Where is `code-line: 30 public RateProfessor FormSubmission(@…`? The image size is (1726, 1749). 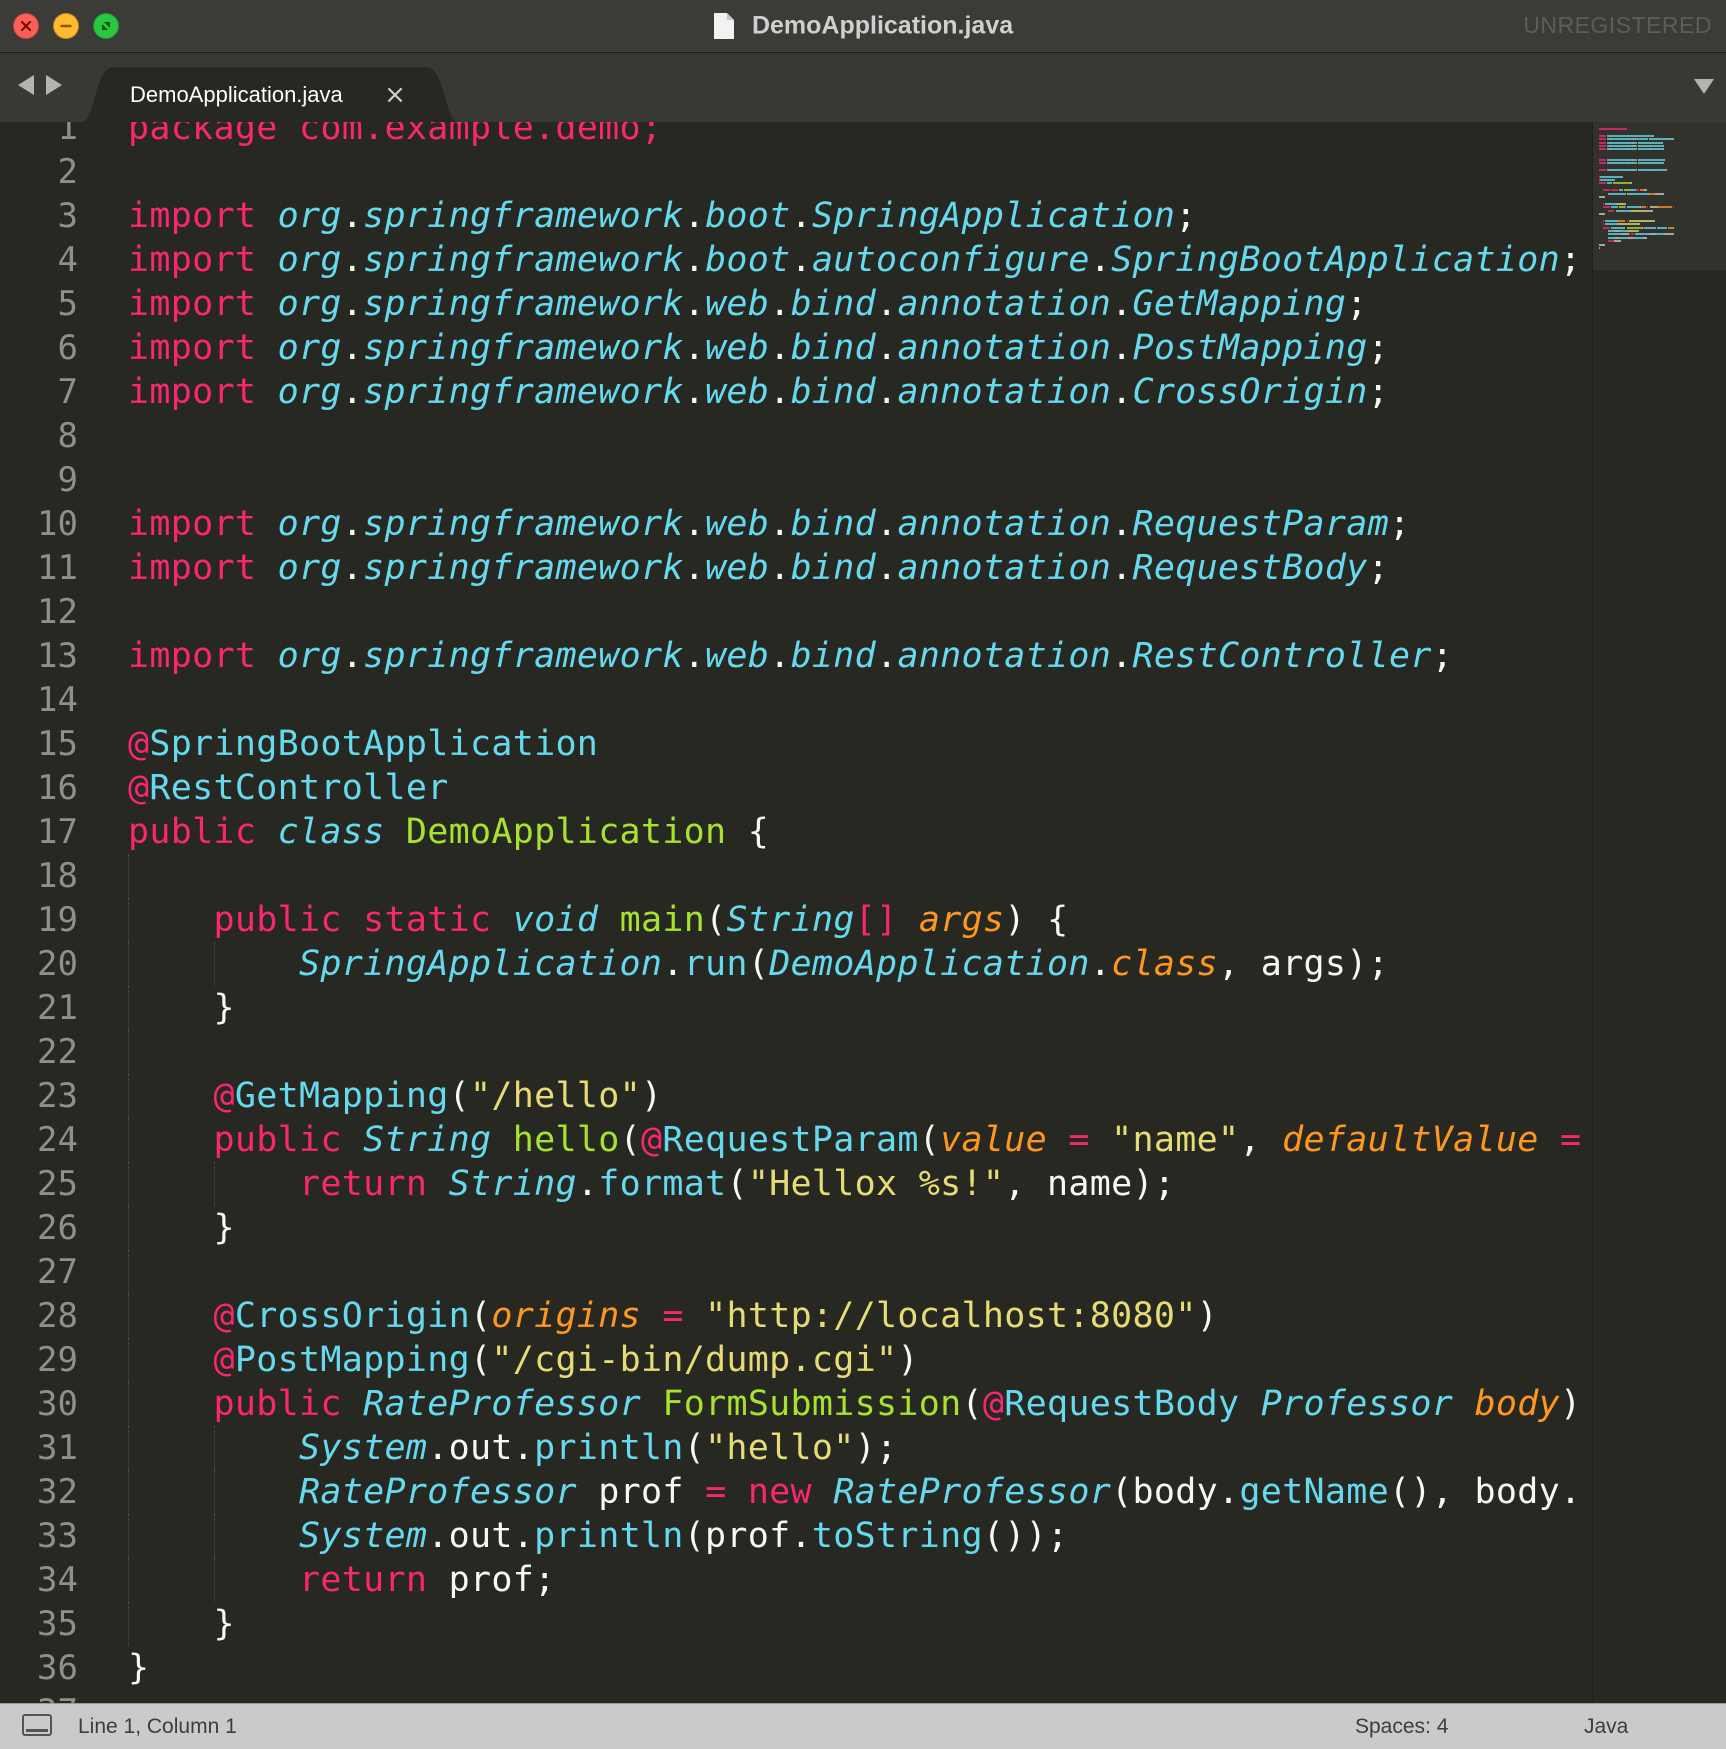
code-line: 30 public RateProfessor FormSubmission(@… is located at coordinates (796, 1404).